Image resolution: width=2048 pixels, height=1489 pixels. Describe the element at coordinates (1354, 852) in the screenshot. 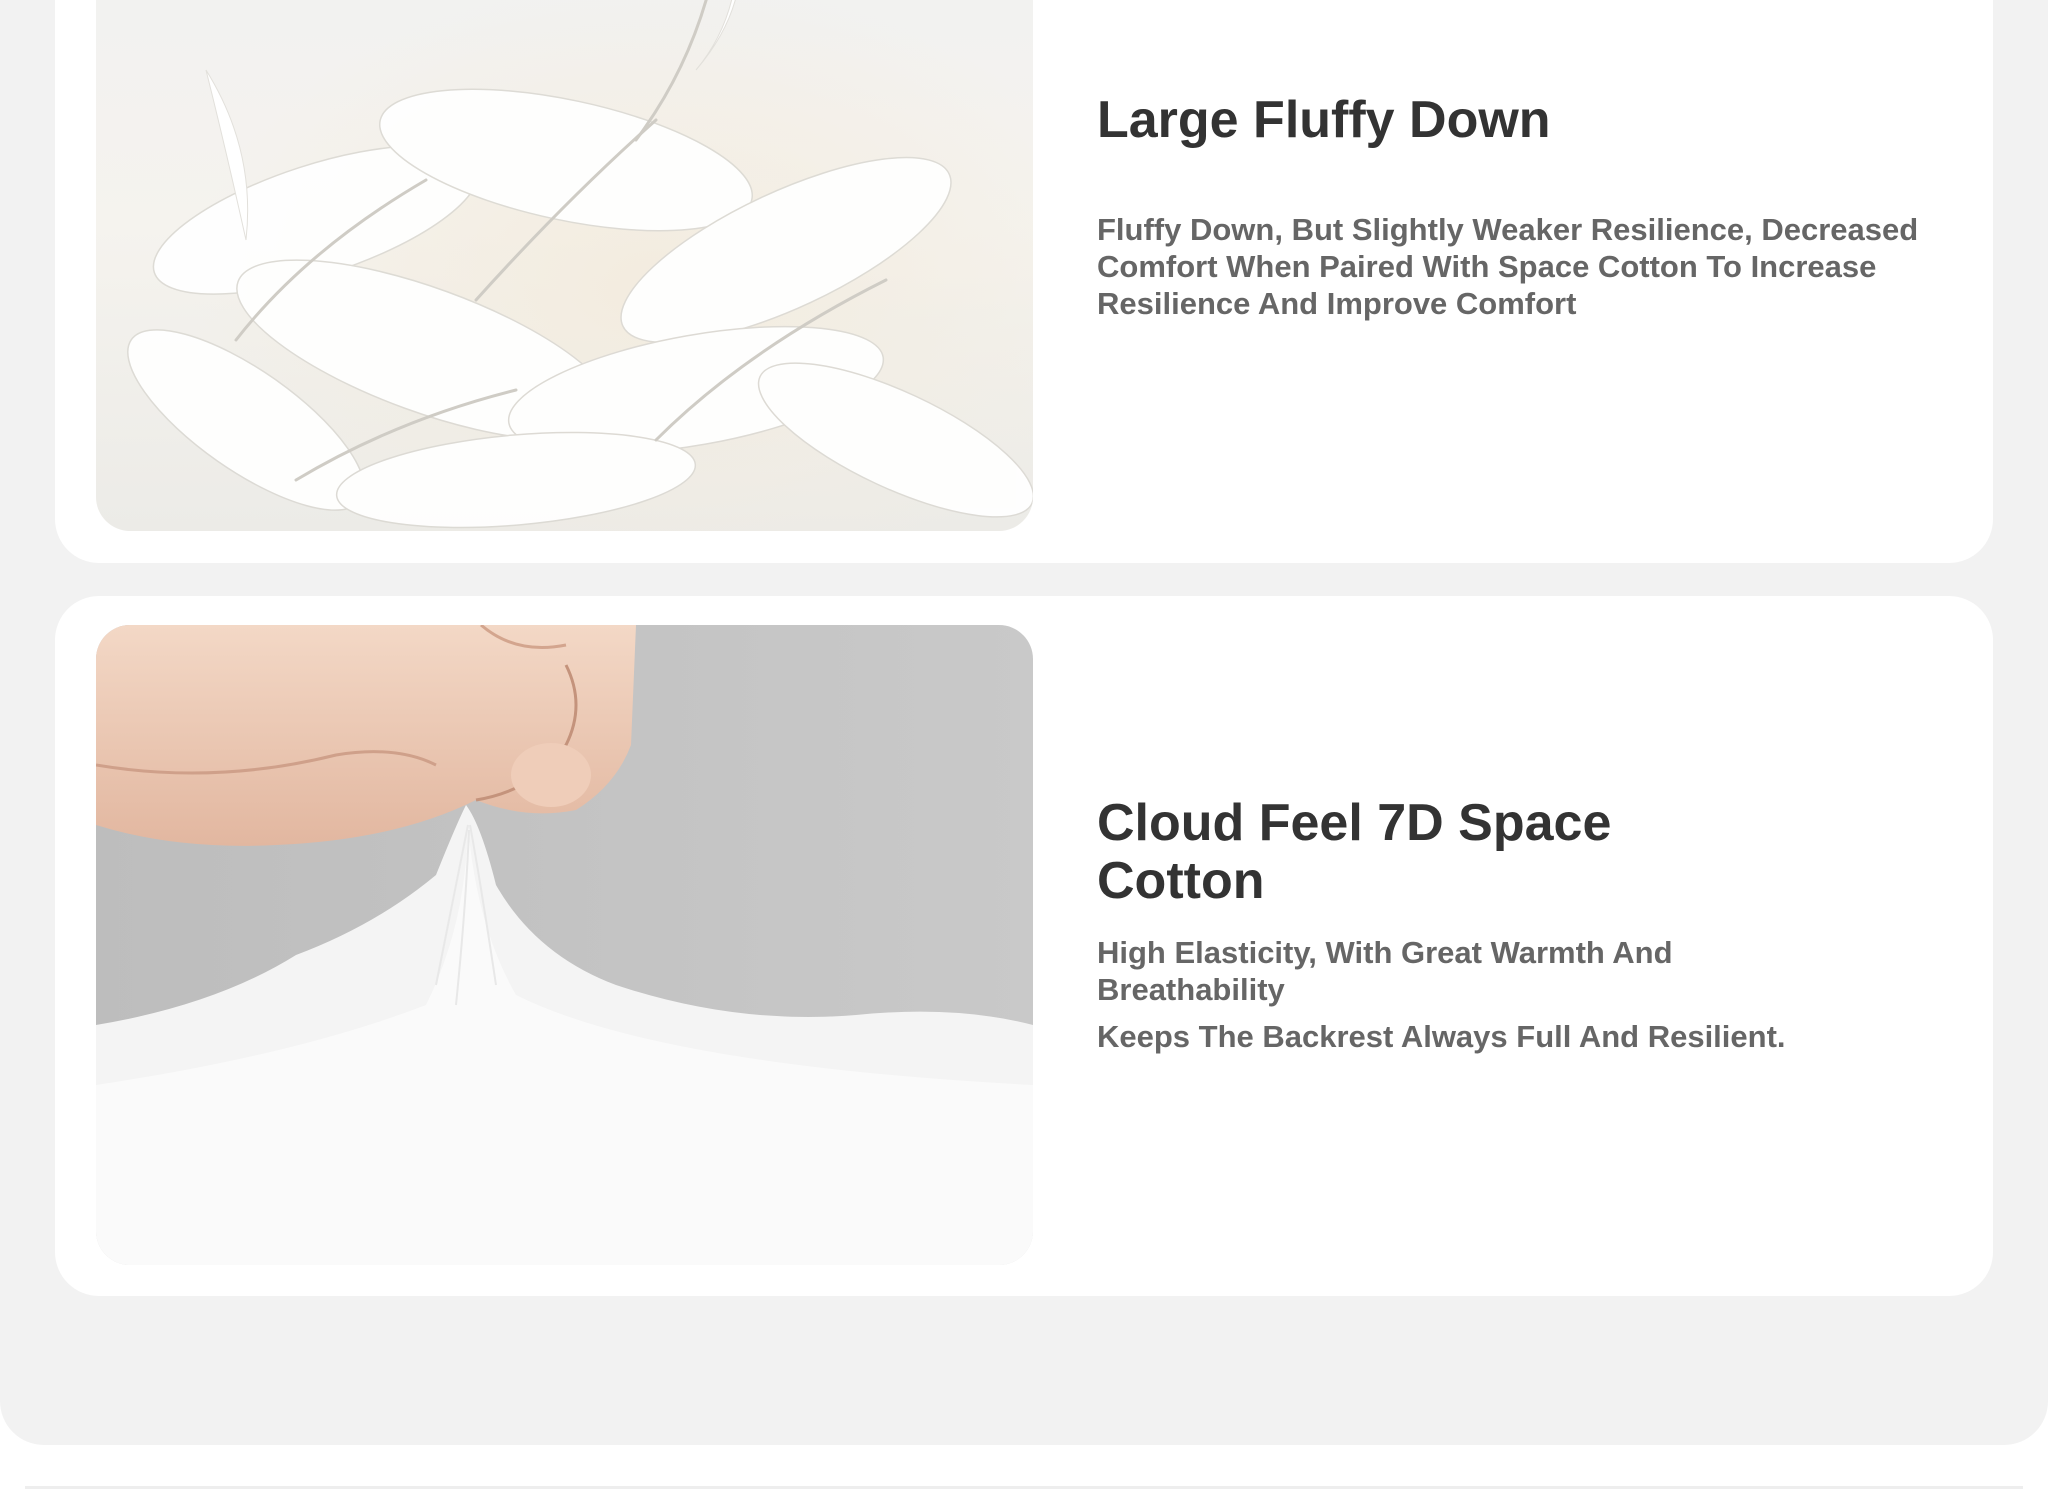

I see `feature-heading: Cloud Feel 7D Space Cotton` at that location.